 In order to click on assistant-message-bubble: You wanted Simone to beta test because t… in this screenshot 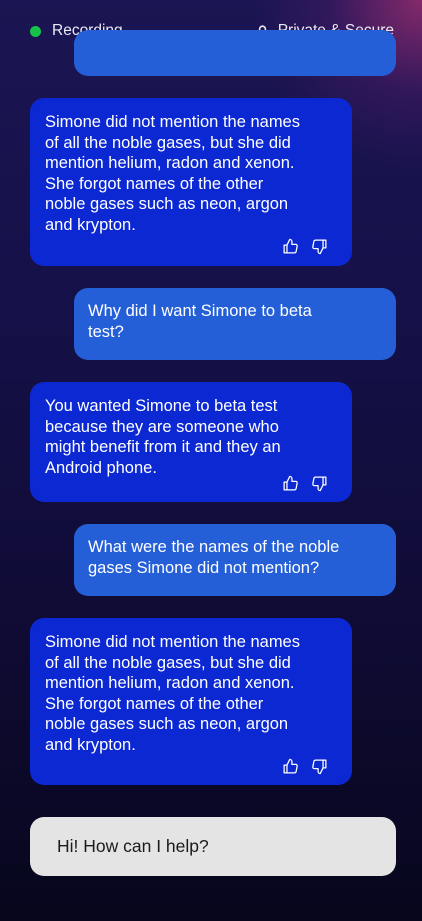, I will do `click(191, 442)`.